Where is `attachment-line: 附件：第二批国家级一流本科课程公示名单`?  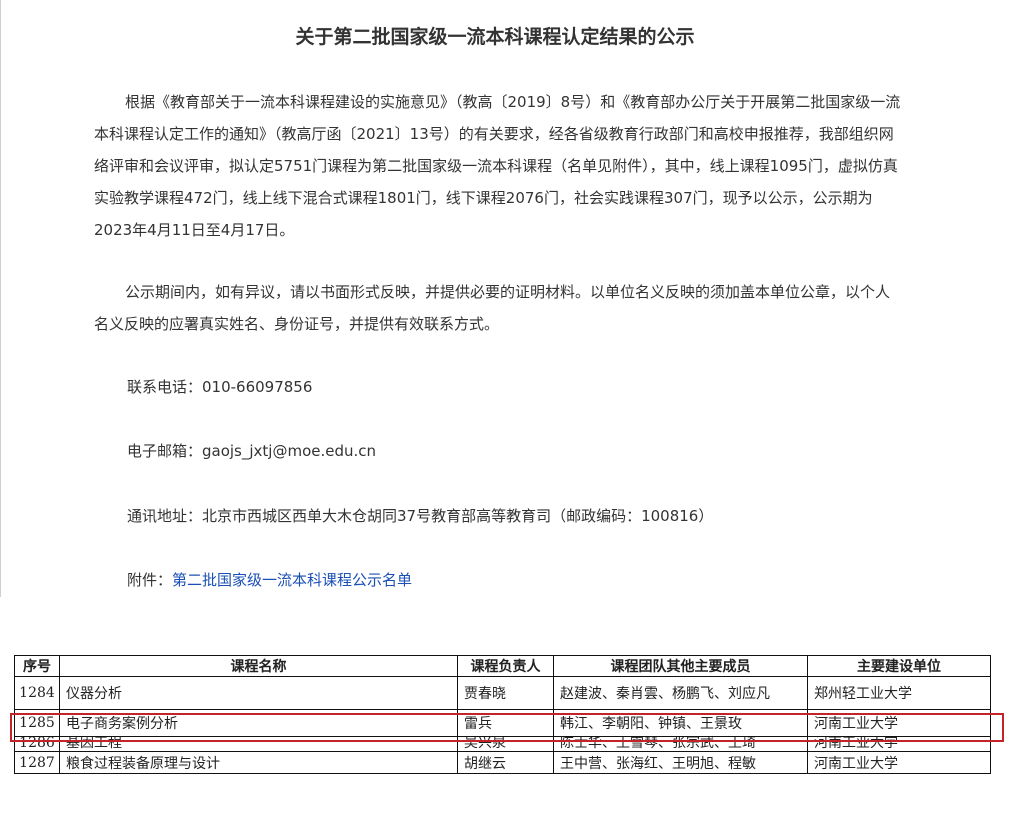
attachment-line: 附件：第二批国家级一流本科课程公示名单 is located at coordinates (269, 579).